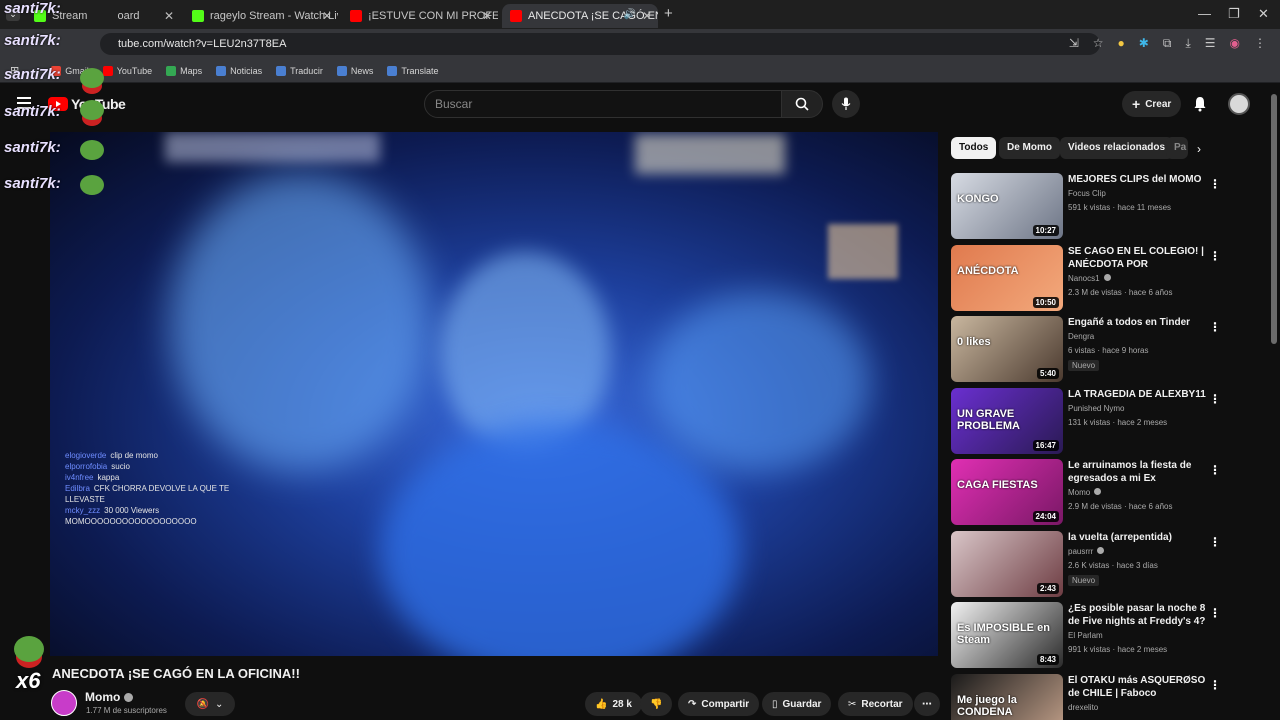 The height and width of the screenshot is (720, 1280). Describe the element at coordinates (1274, 402) in the screenshot. I see `page-scrollbar` at that location.